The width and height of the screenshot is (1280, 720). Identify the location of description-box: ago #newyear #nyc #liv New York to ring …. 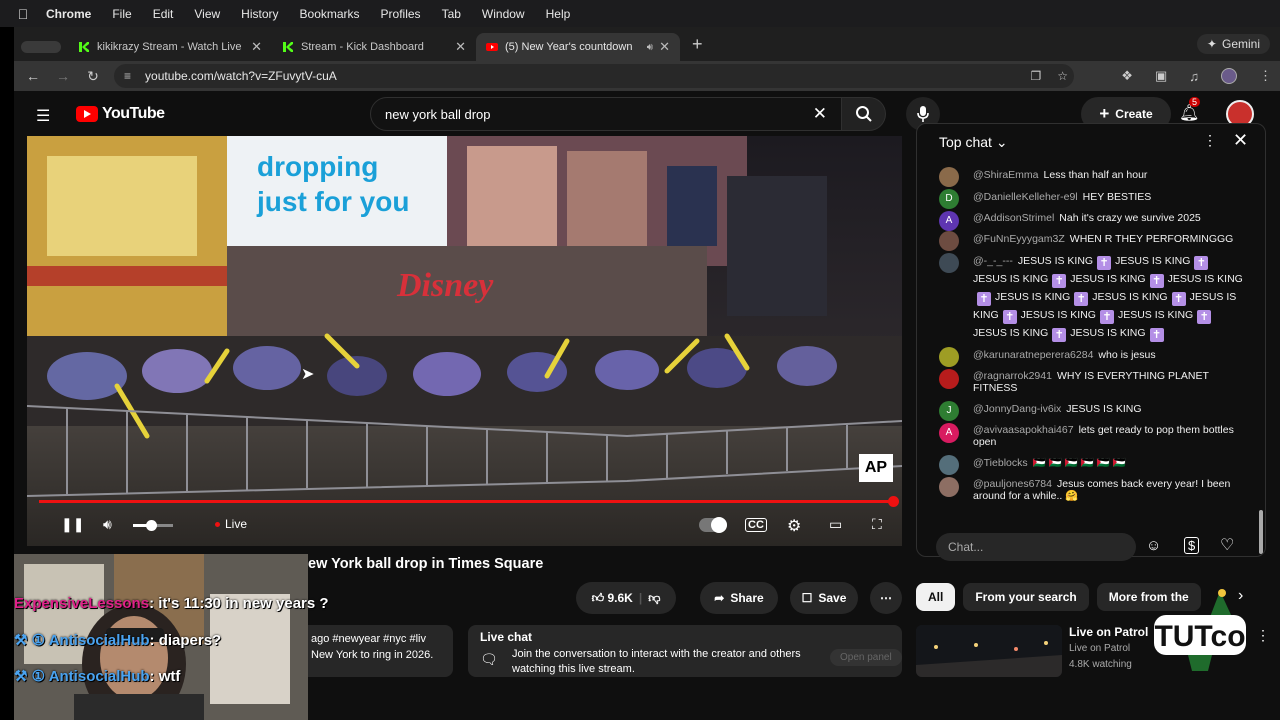
(380, 651).